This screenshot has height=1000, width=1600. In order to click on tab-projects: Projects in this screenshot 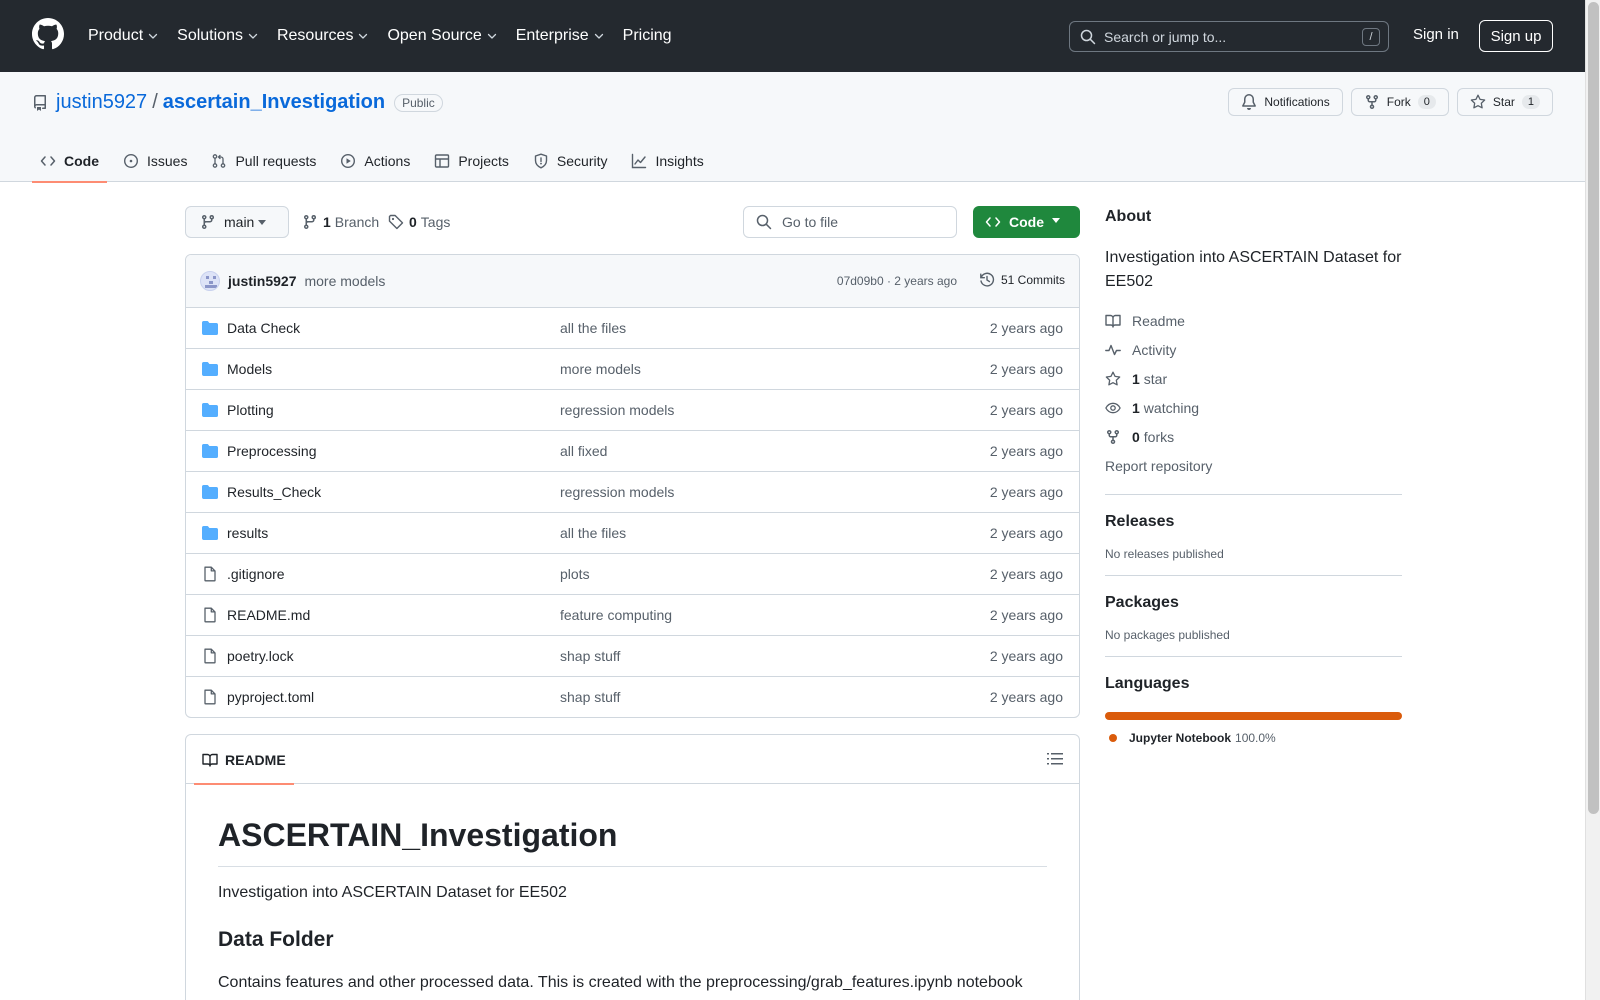, I will do `click(471, 161)`.